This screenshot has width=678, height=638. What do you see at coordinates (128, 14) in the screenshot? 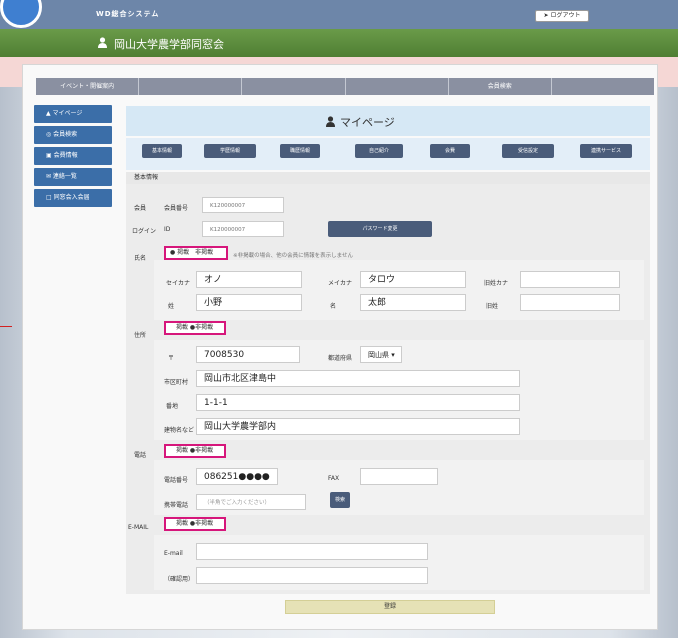
I see `site-logo: WD総合システム` at bounding box center [128, 14].